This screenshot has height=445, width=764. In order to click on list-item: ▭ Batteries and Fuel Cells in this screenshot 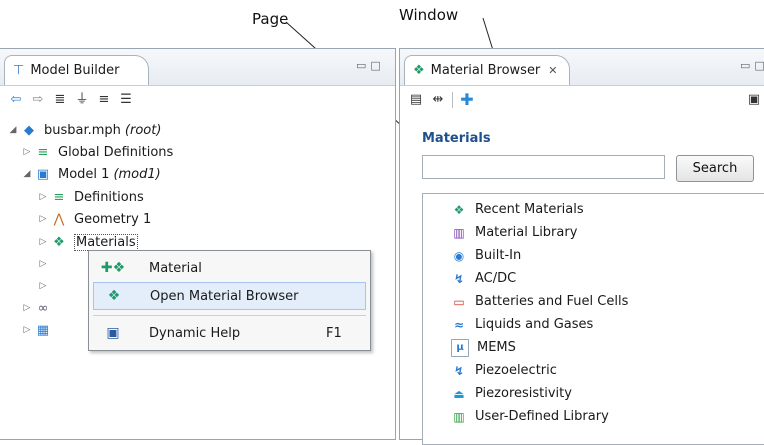, I will do `click(539, 301)`.